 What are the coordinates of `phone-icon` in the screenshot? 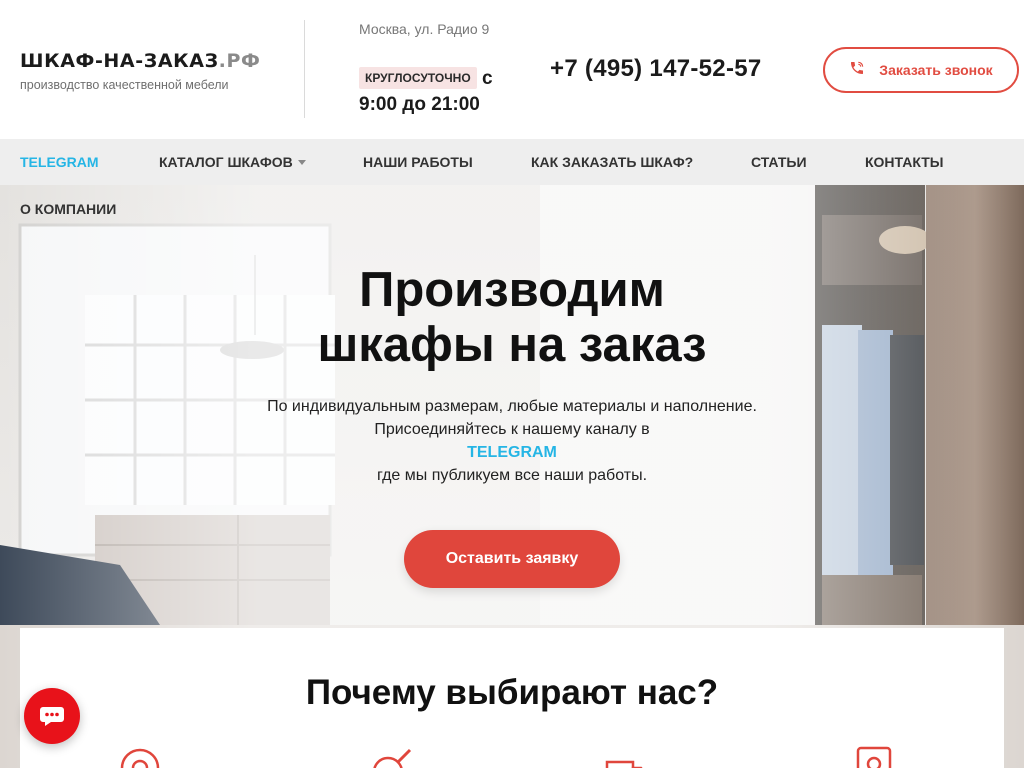 It's located at (857, 70).